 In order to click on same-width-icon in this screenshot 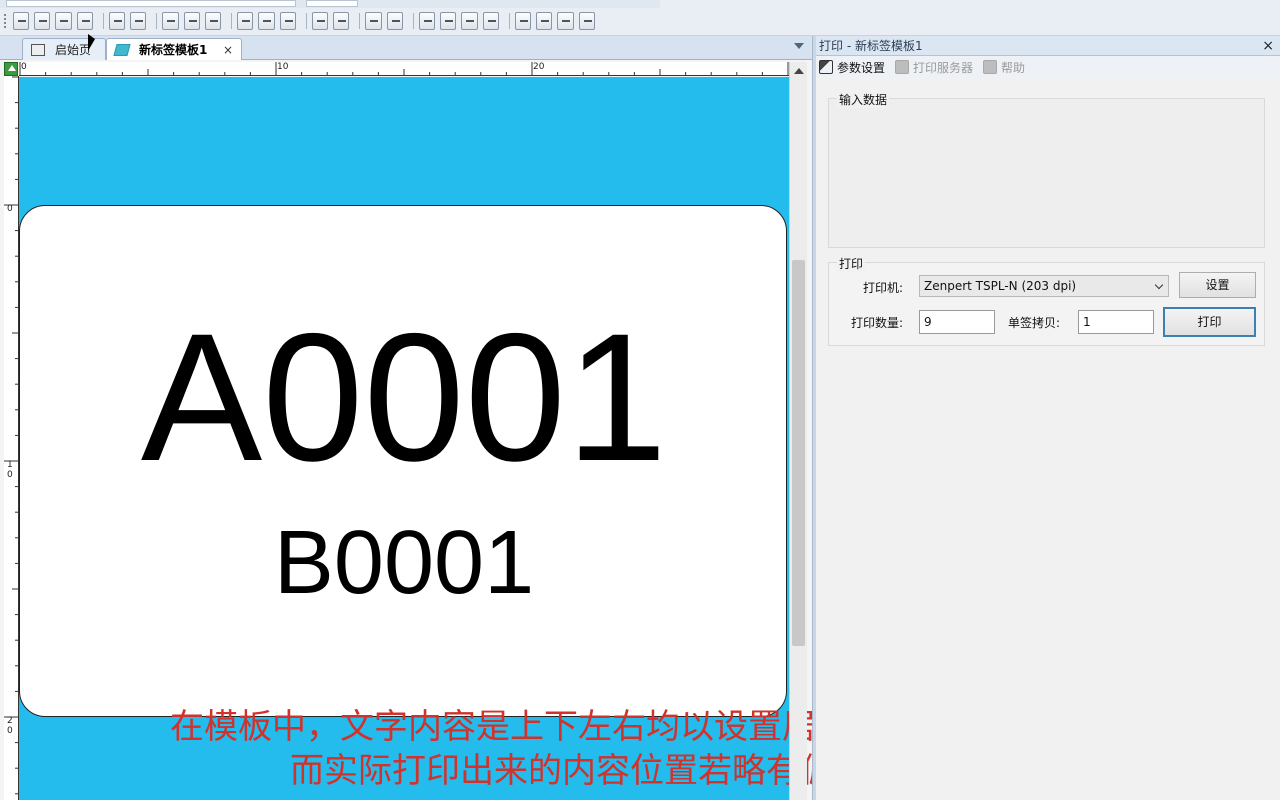, I will do `click(266, 21)`.